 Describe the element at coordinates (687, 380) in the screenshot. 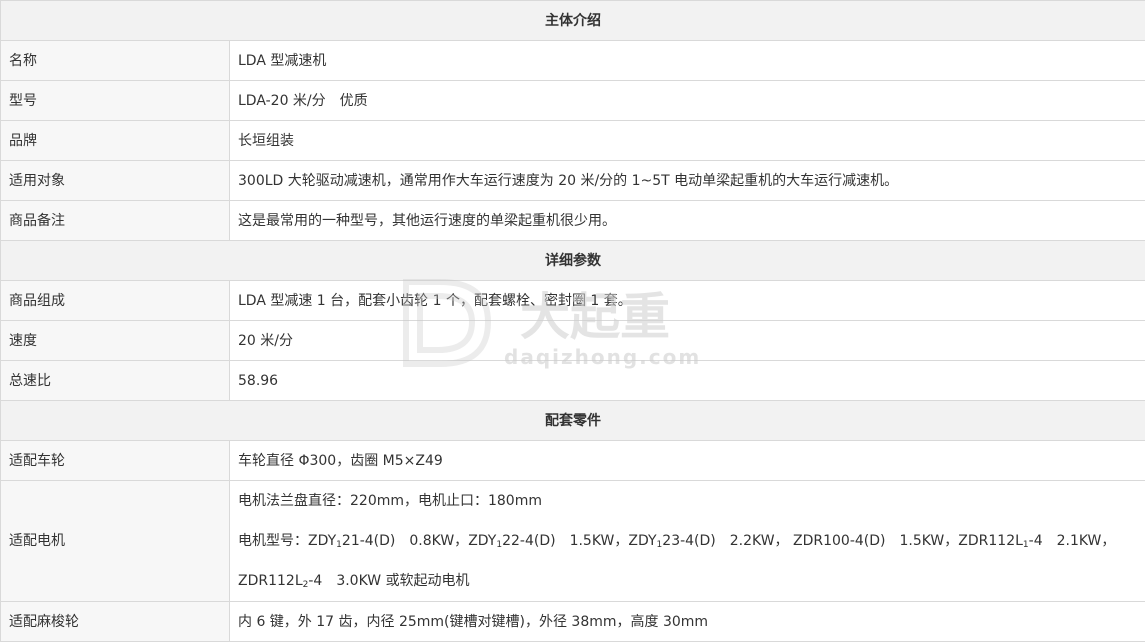

I see `row-value-ratio: 58.96` at that location.